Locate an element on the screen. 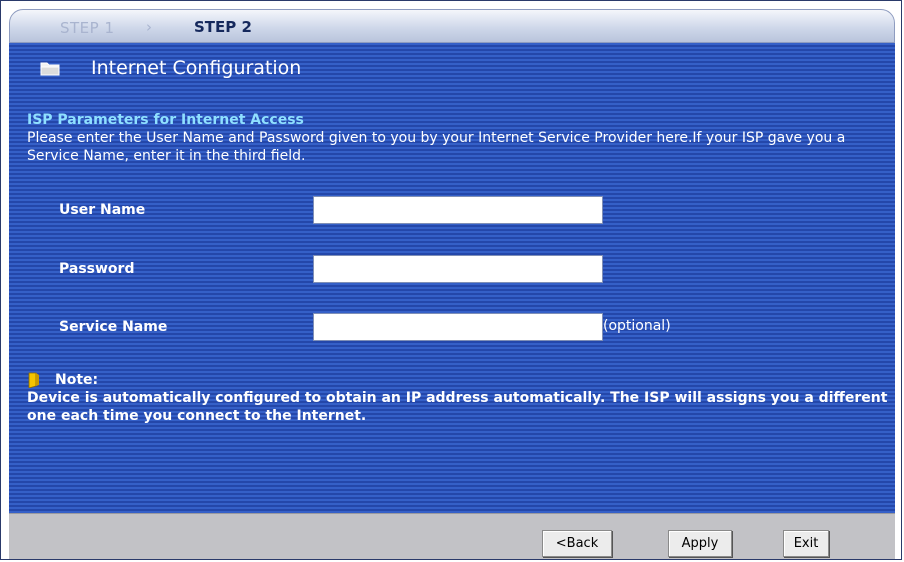 Image resolution: width=904 pixels, height=562 pixels. exit-button: Exit is located at coordinates (806, 543).